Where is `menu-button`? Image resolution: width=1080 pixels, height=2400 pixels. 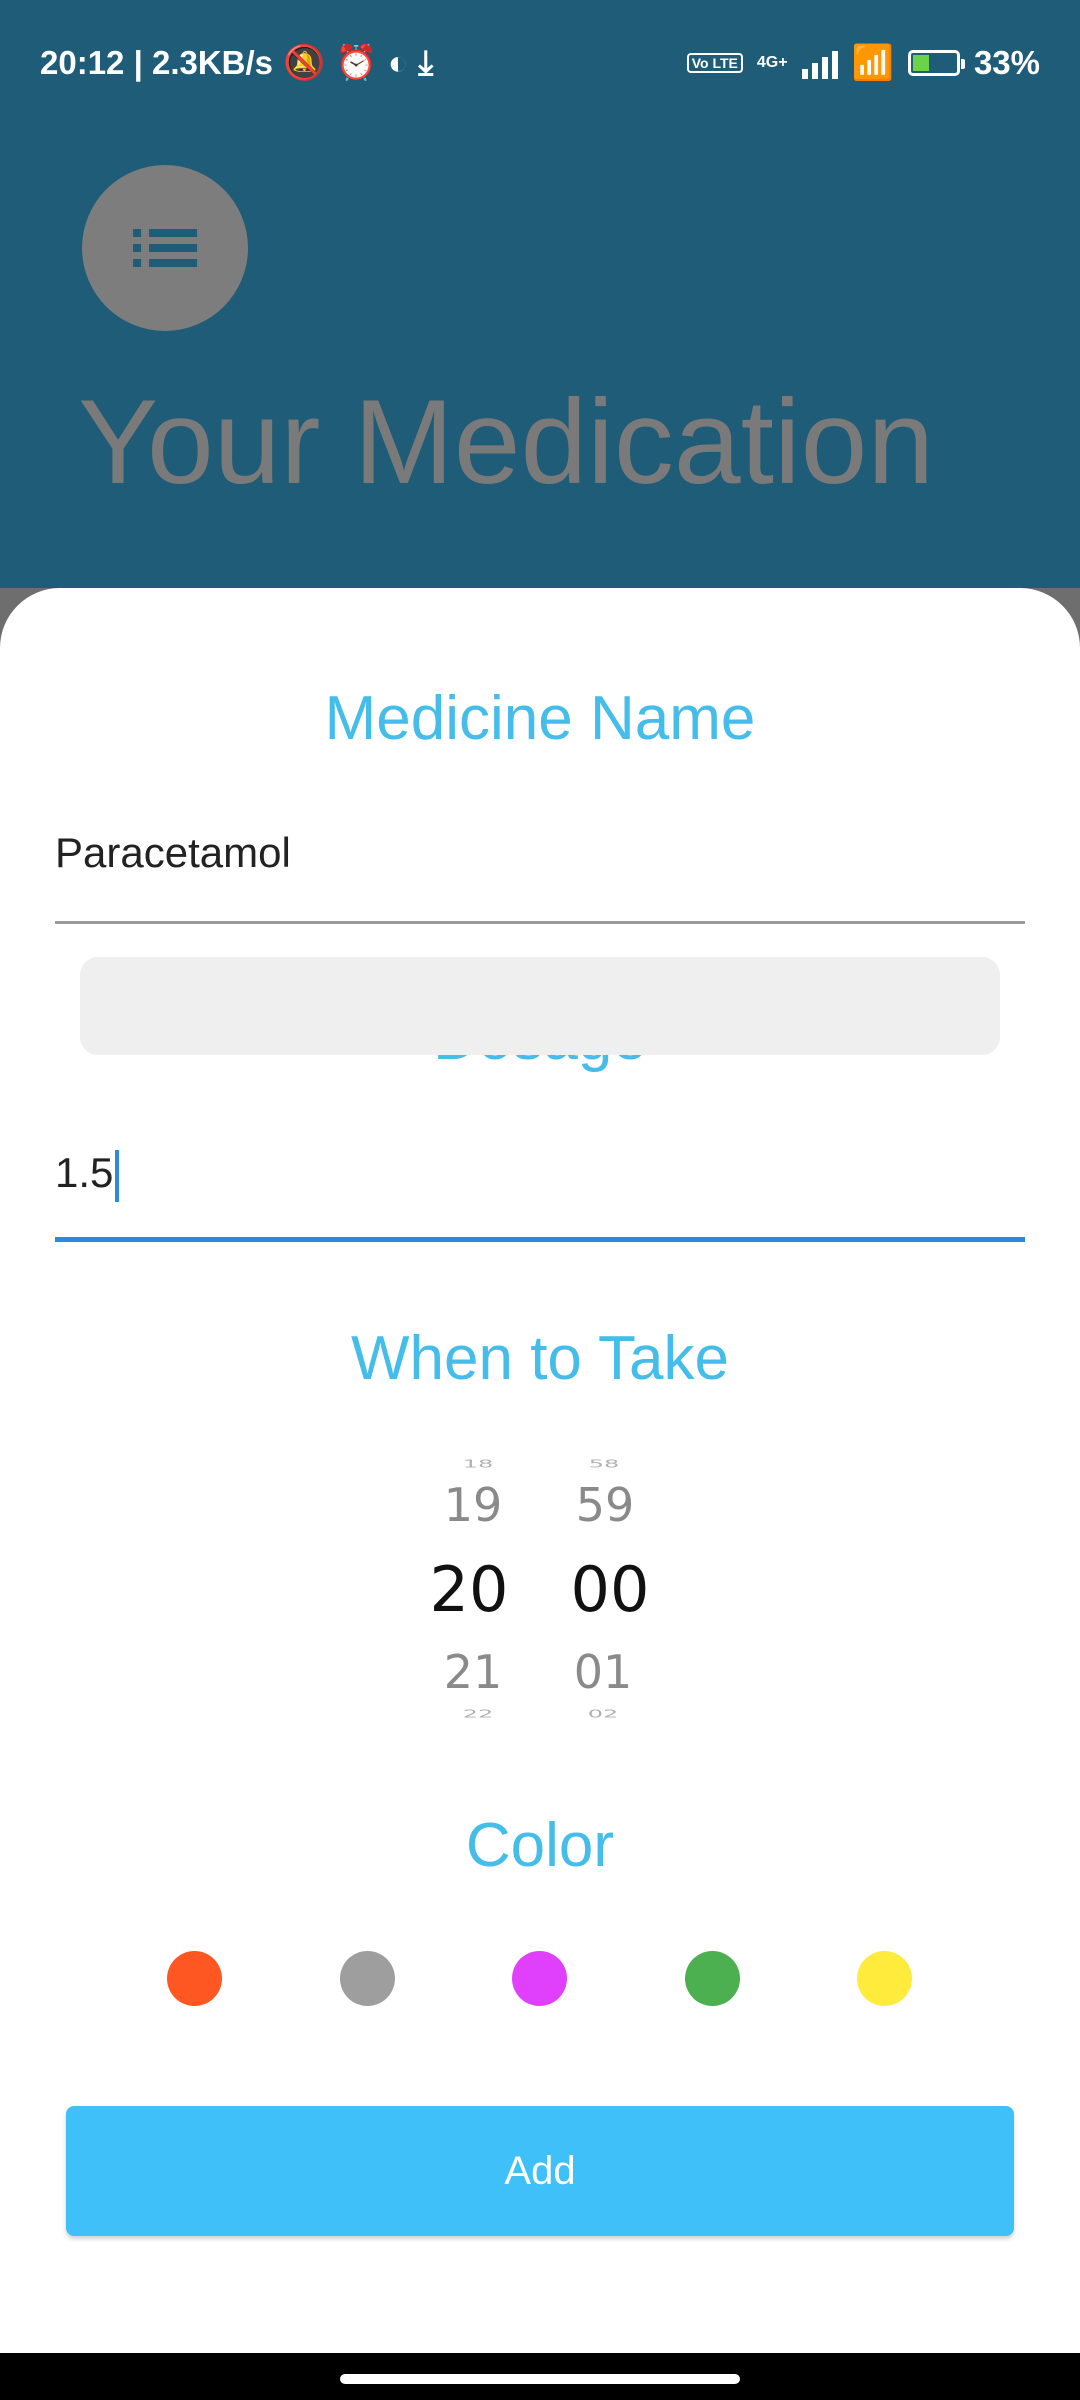
menu-button is located at coordinates (165, 248).